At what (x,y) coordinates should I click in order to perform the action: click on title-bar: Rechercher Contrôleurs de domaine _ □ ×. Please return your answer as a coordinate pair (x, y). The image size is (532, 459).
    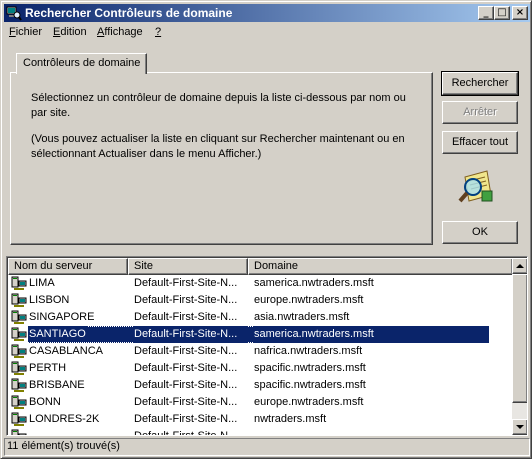
    Looking at the image, I should click on (267, 13).